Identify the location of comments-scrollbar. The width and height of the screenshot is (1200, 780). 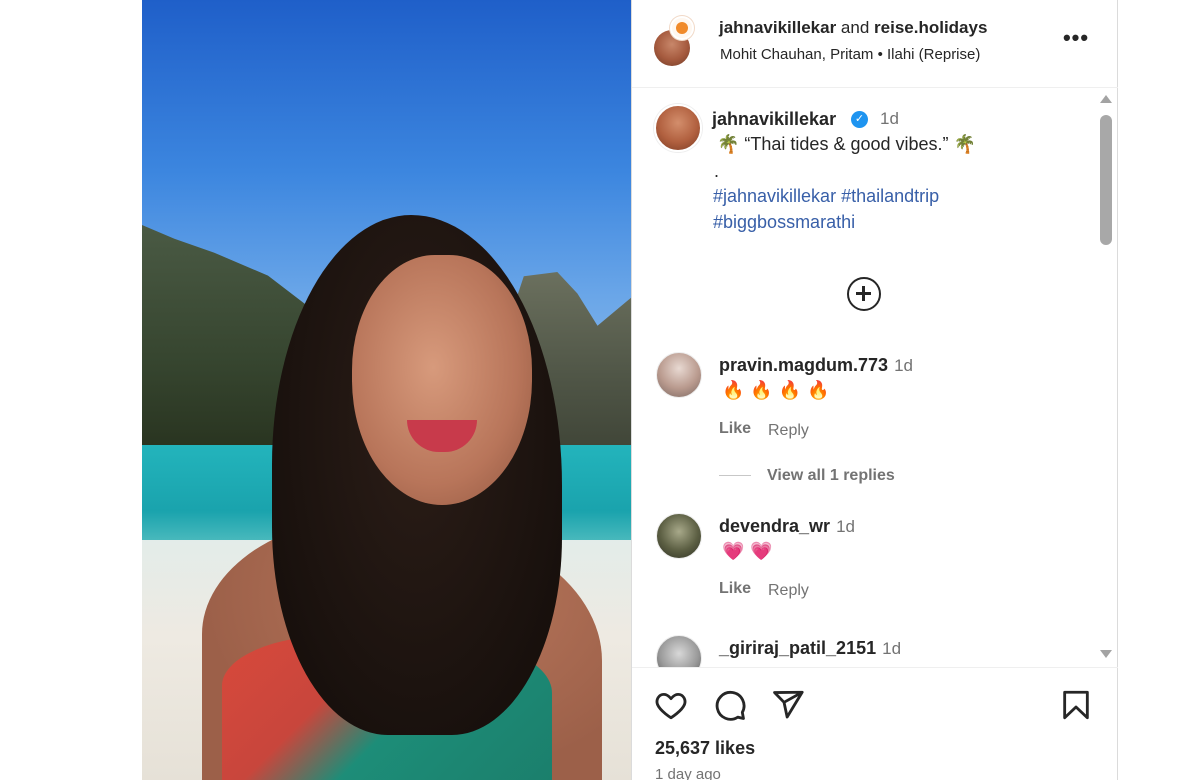
(1105, 381).